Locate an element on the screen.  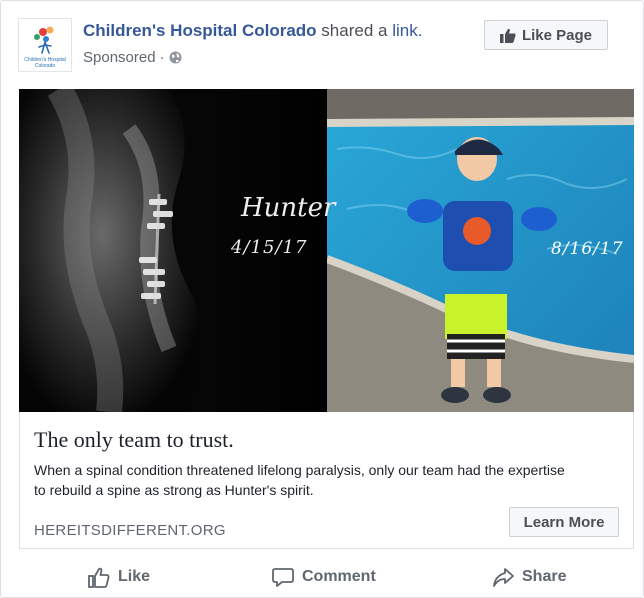
like-page-label: Like Page is located at coordinates (557, 35).